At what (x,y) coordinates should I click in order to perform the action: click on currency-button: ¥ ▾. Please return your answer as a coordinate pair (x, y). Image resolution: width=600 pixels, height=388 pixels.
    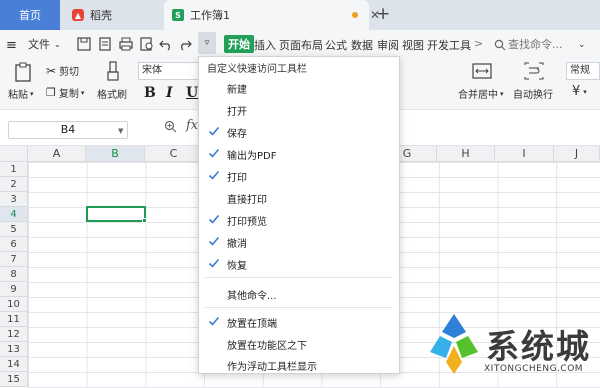
    Looking at the image, I should click on (579, 91).